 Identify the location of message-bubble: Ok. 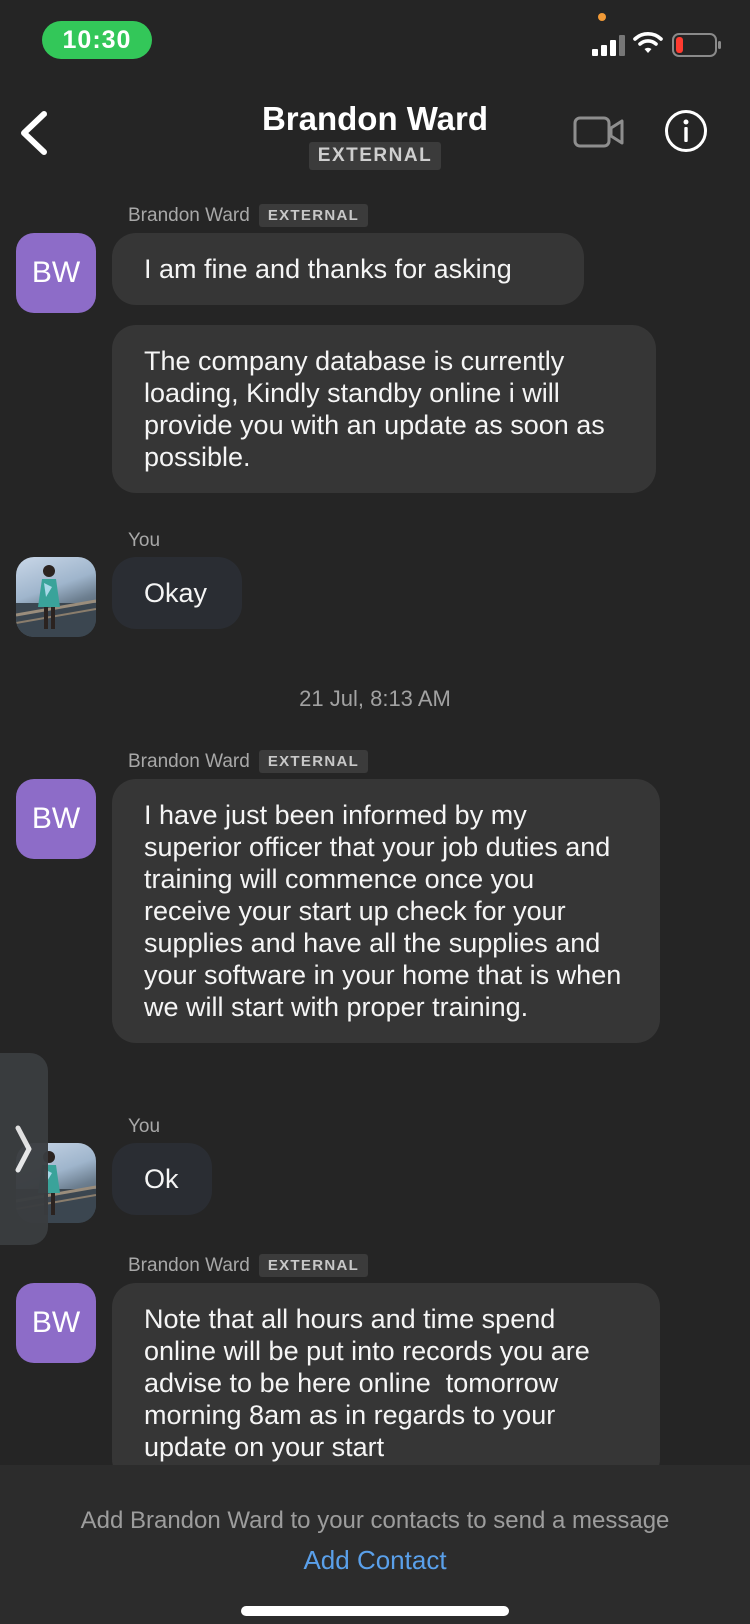
(162, 1179).